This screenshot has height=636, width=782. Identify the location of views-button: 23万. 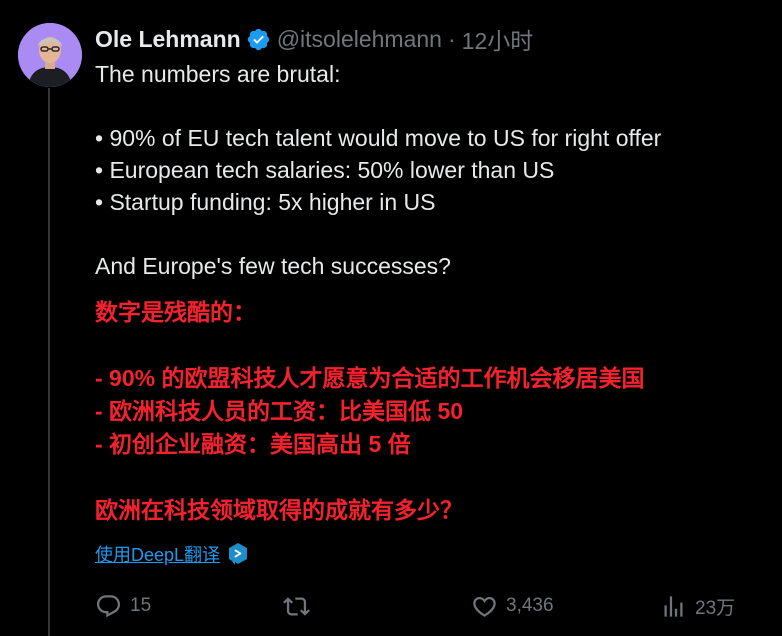
(697, 606).